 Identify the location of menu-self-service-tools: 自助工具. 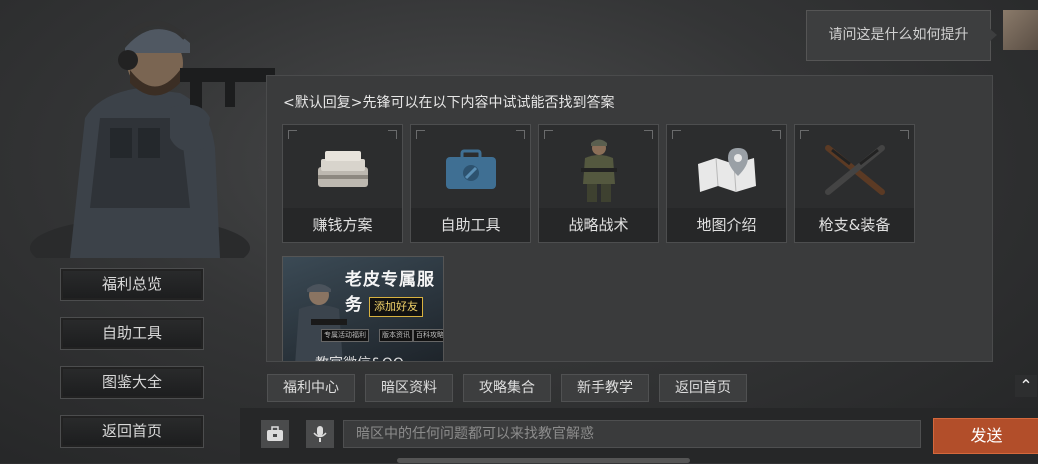
(132, 333).